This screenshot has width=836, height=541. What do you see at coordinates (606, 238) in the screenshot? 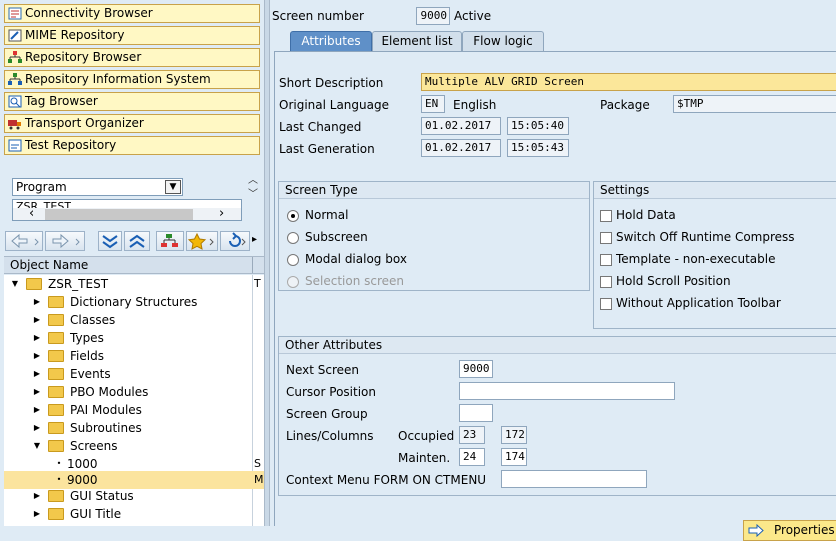
I see `checkbox-switch-off-runtime` at bounding box center [606, 238].